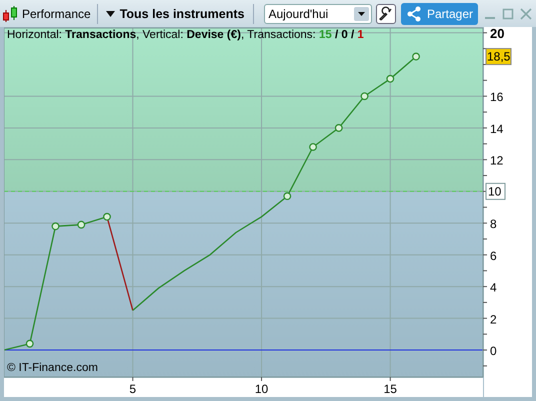  Describe the element at coordinates (493, 224) in the screenshot. I see `y-tick-label: 8` at that location.